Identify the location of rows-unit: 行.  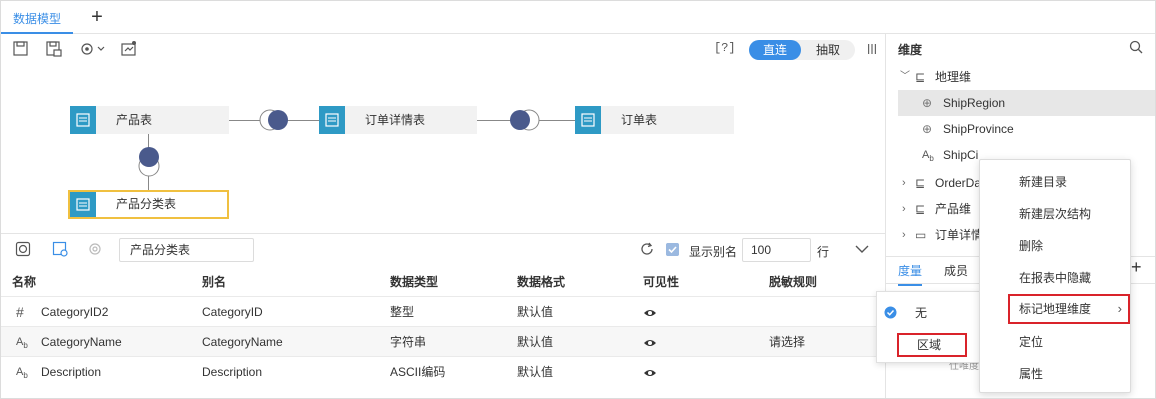
(823, 252).